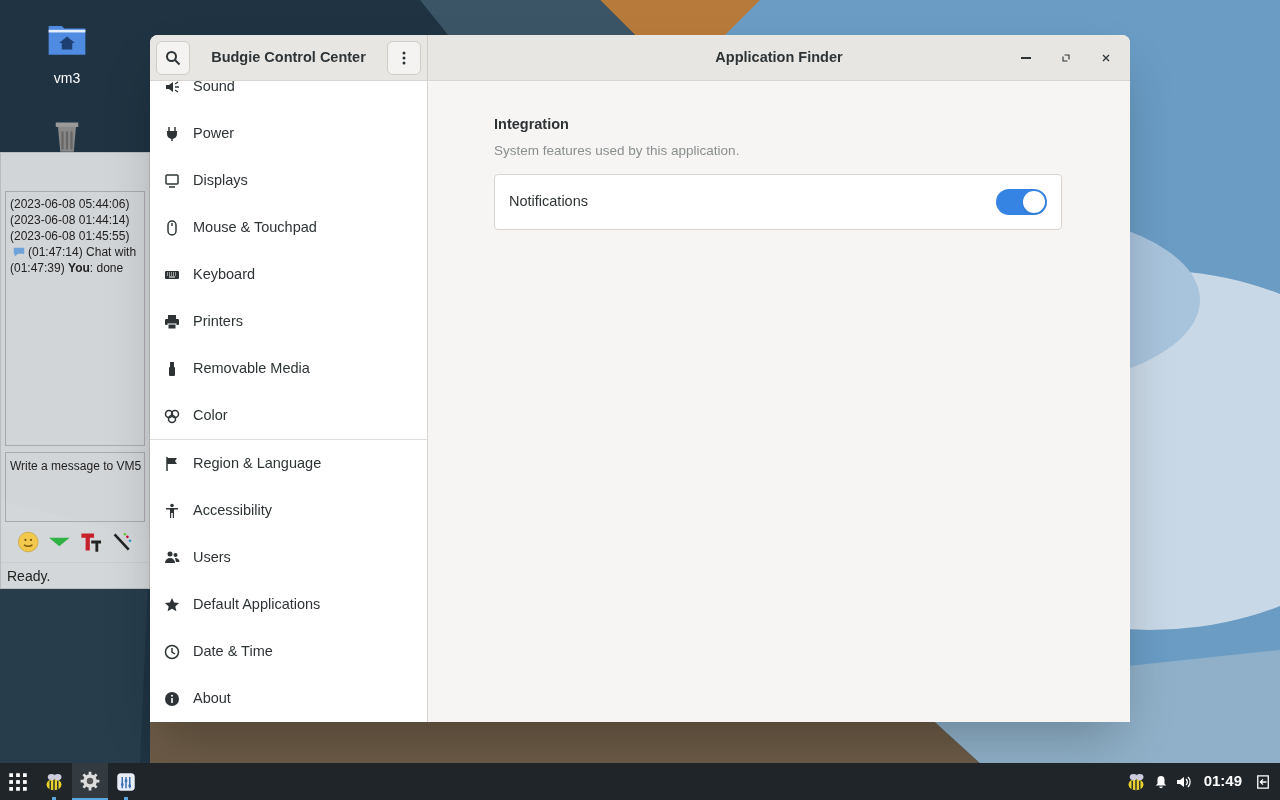  I want to click on monitor-icon, so click(172, 180).